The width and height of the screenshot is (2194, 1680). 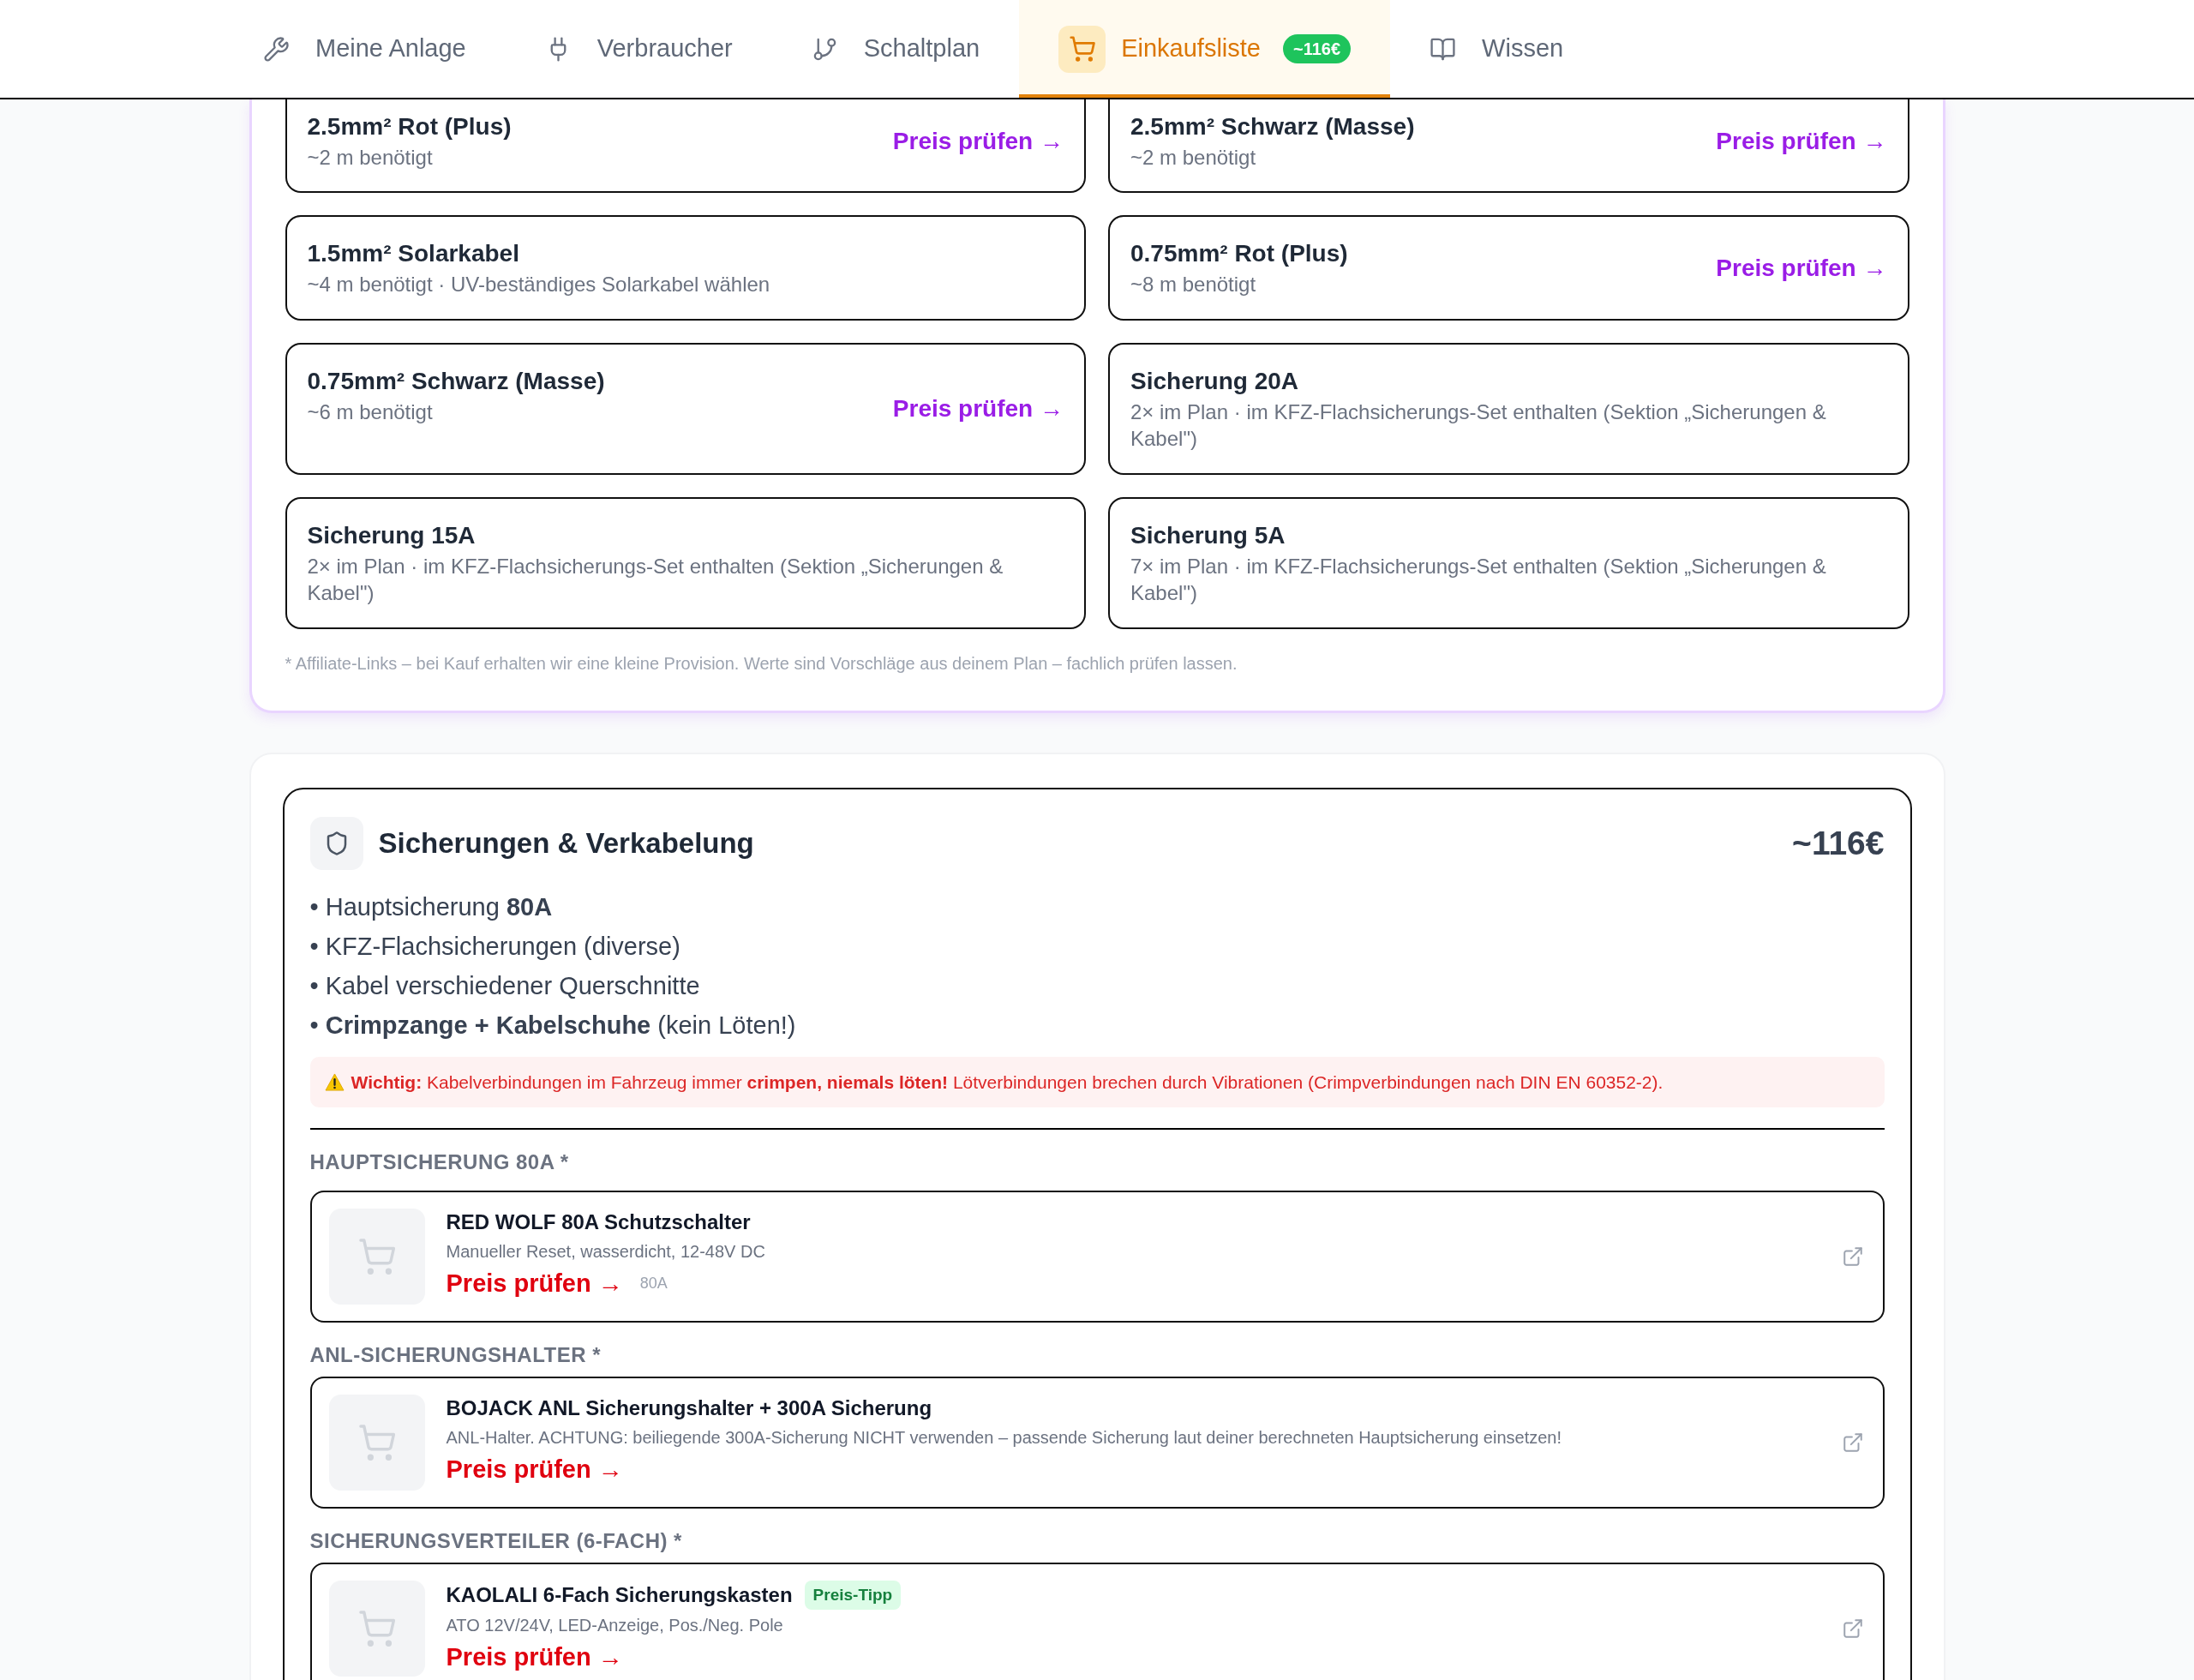 What do you see at coordinates (619, 1595) in the screenshot?
I see `product-name: KAOLALI 6-Fach Sicherungskasten` at bounding box center [619, 1595].